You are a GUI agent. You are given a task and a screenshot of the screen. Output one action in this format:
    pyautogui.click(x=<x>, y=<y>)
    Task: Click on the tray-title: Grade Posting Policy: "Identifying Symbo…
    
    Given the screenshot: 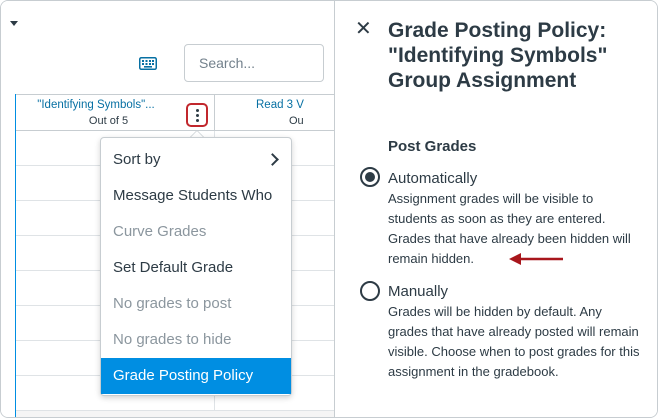 What is the action you would take?
    pyautogui.click(x=498, y=55)
    